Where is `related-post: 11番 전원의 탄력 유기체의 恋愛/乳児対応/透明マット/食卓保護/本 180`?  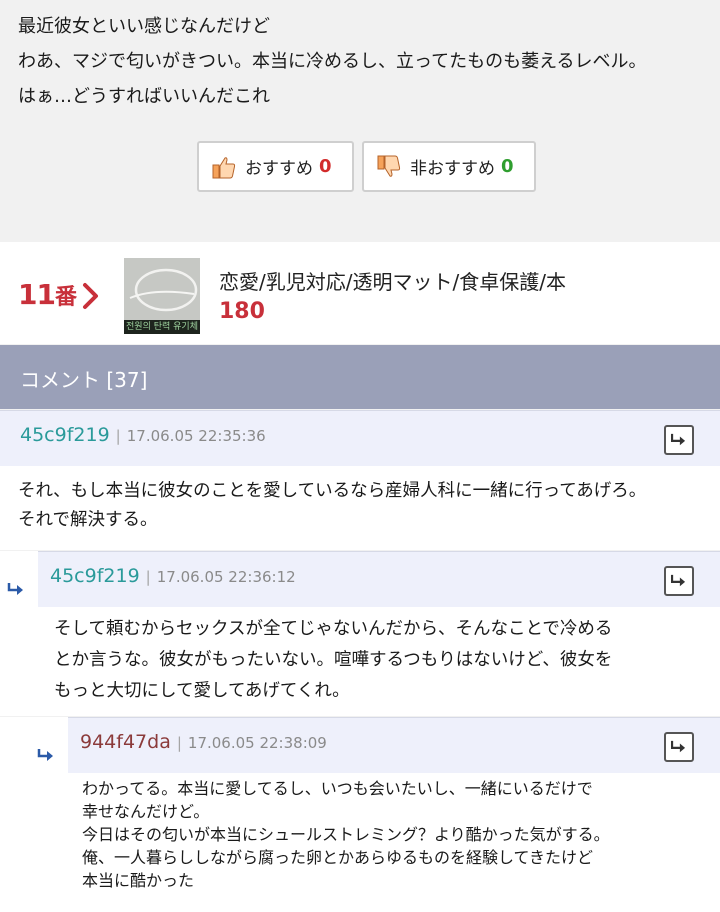 related-post: 11番 전원의 탄력 유기체의 恋愛/乳児対応/透明マット/食卓保護/本 180 is located at coordinates (360, 293).